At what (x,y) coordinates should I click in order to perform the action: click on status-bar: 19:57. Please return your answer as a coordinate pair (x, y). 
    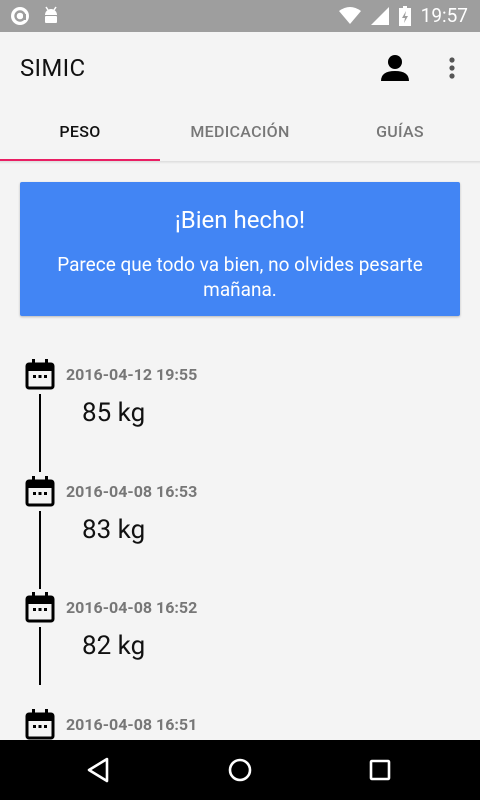
    Looking at the image, I should click on (240, 16).